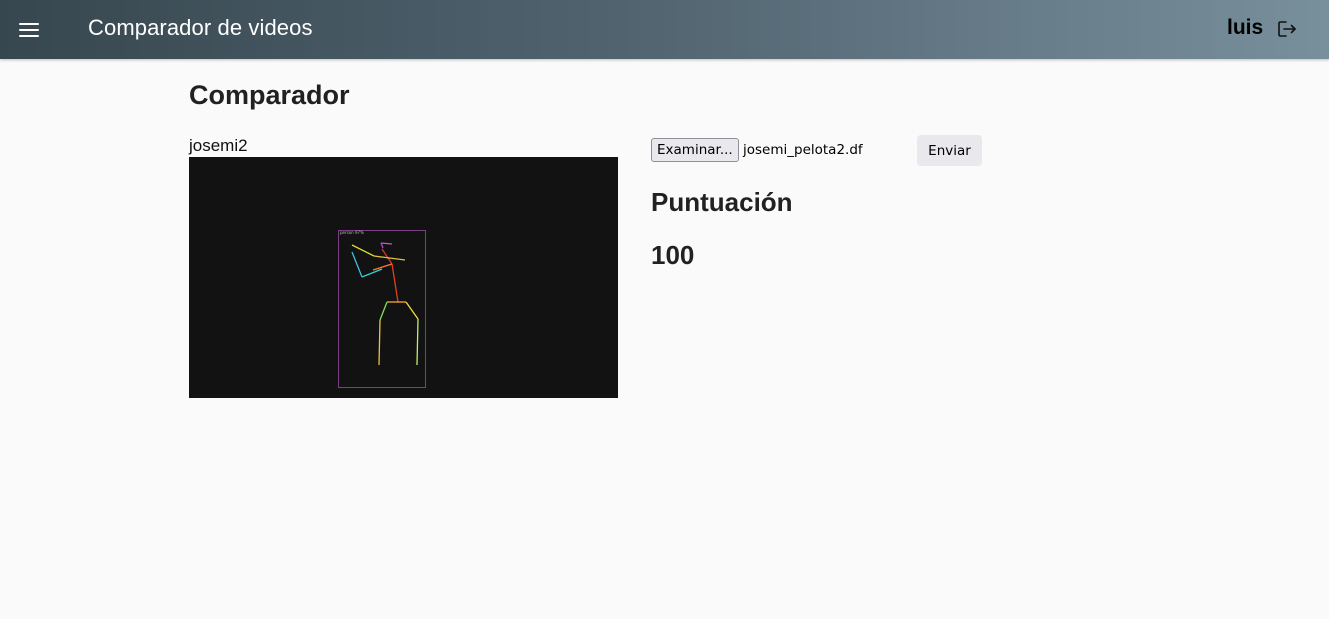 The image size is (1329, 619). What do you see at coordinates (1245, 27) in the screenshot?
I see `user-name: luis` at bounding box center [1245, 27].